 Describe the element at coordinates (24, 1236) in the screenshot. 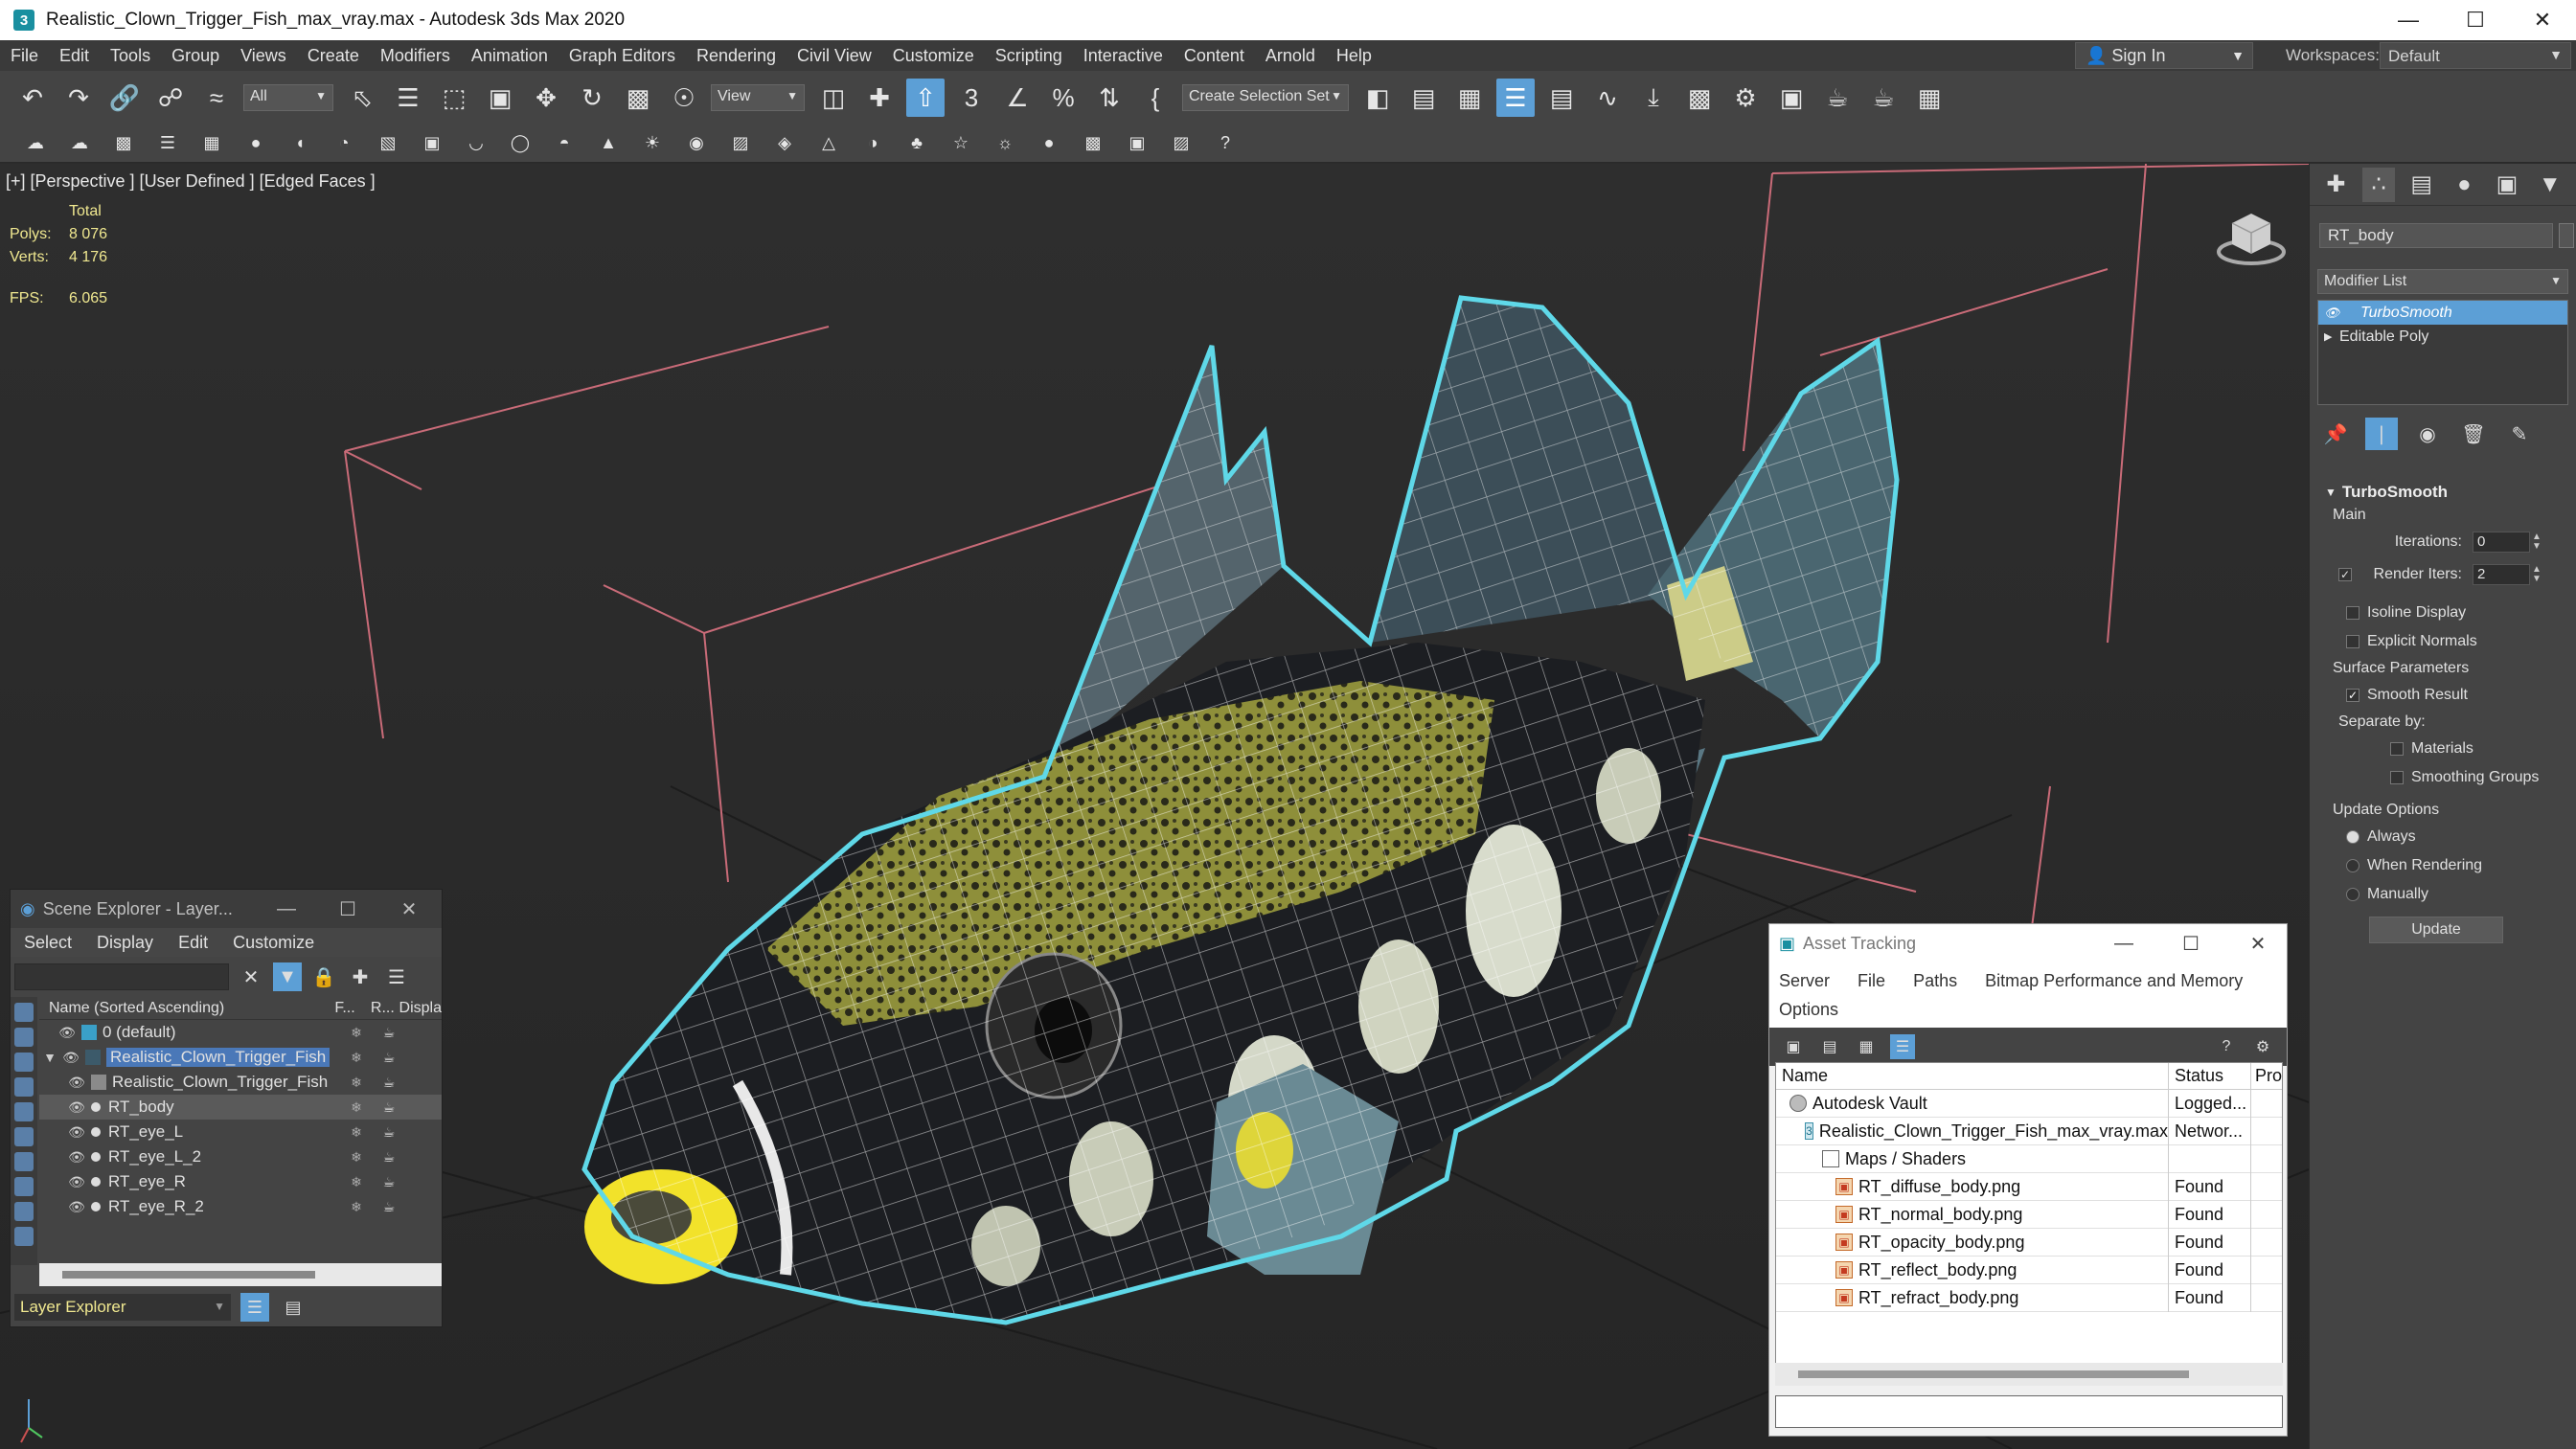

I see `display-all-icon` at that location.